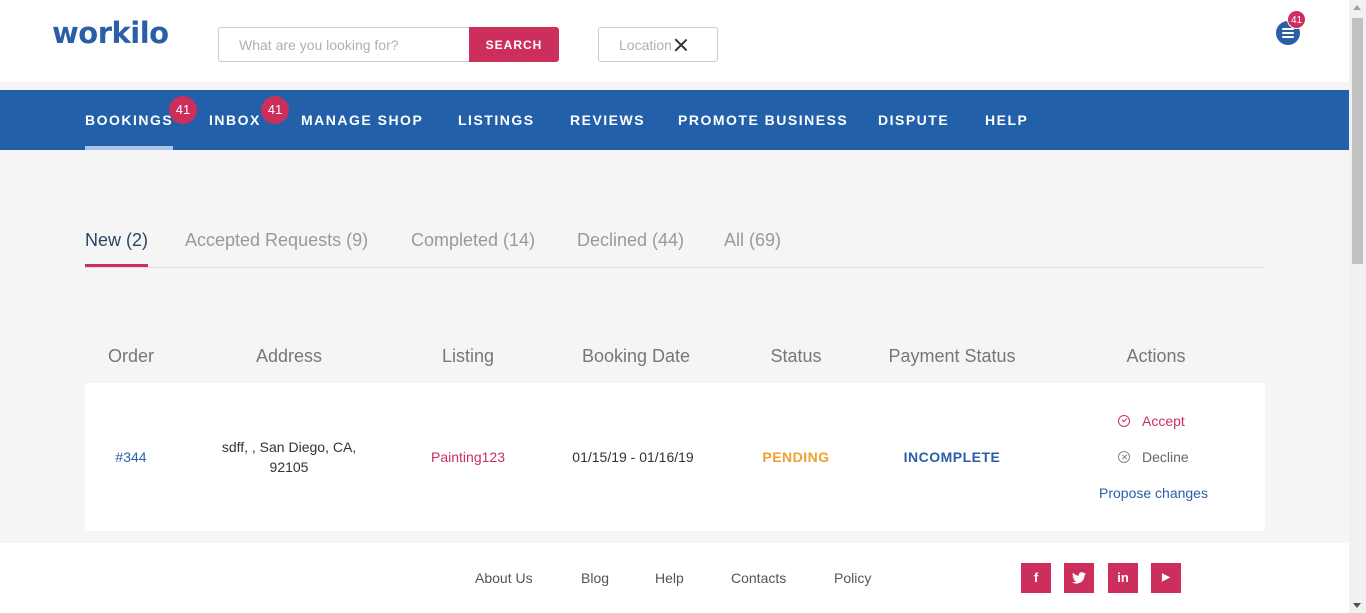 The width and height of the screenshot is (1366, 613). Describe the element at coordinates (468, 356) in the screenshot. I see `column-header-listing: Listing` at that location.